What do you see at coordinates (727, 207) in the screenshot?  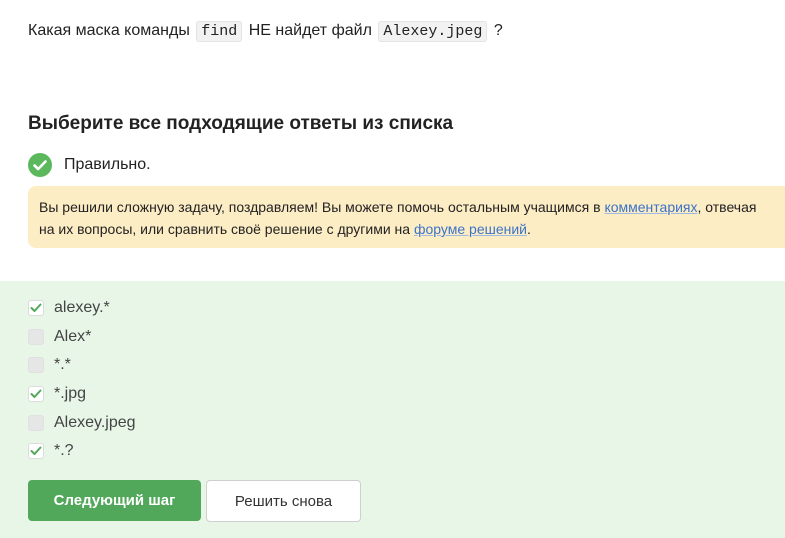 I see `banner-text-2: , отвечая` at bounding box center [727, 207].